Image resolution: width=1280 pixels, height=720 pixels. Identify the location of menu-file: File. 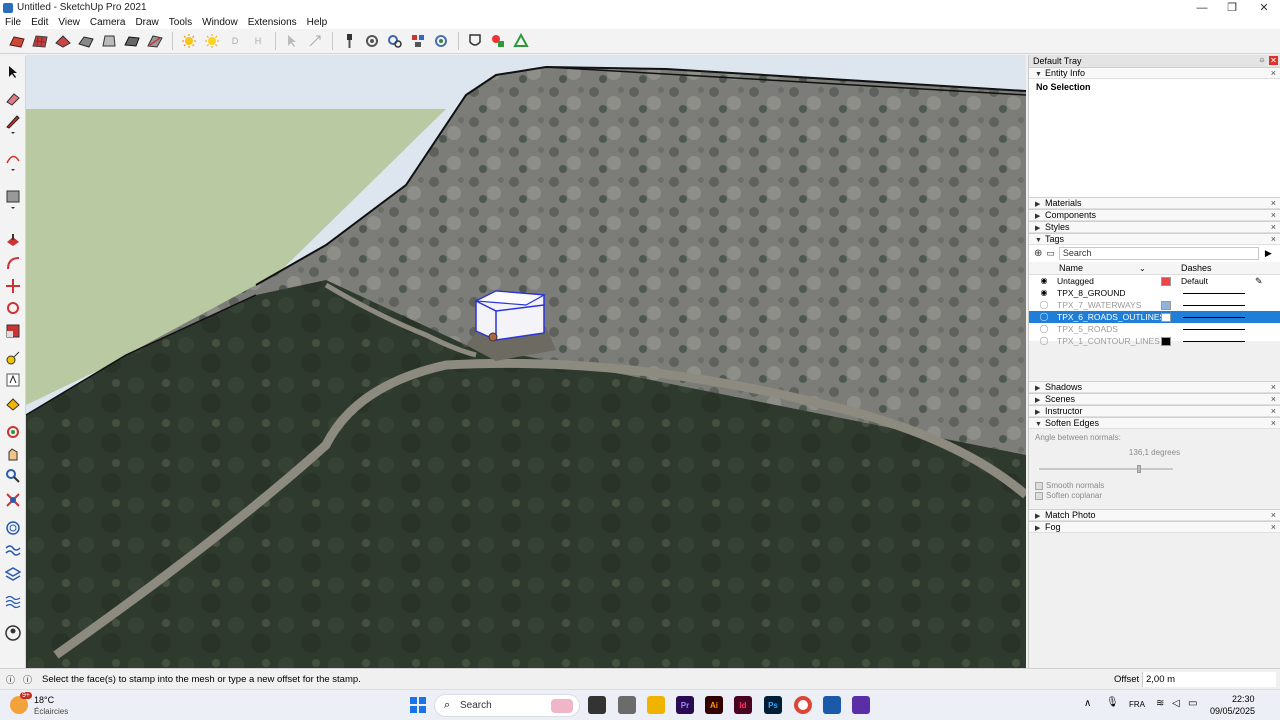
(13, 22).